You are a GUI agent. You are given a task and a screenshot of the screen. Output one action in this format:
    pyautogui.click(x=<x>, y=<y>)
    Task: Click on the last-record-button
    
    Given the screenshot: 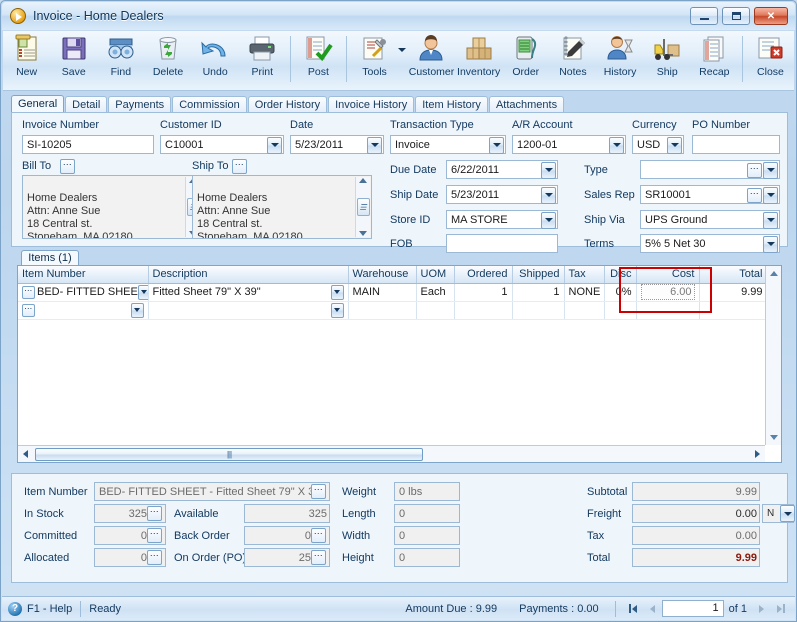 What is the action you would take?
    pyautogui.click(x=780, y=608)
    